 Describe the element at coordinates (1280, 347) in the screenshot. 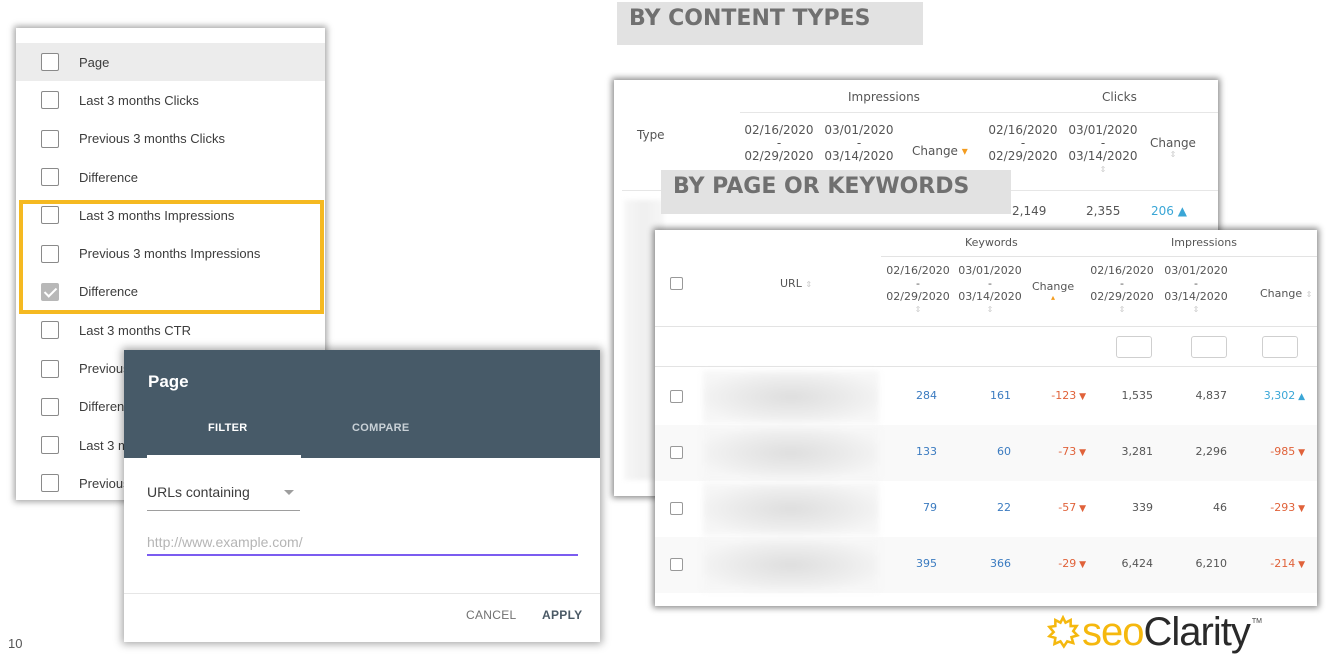

I see `filter-imp-change-input` at that location.